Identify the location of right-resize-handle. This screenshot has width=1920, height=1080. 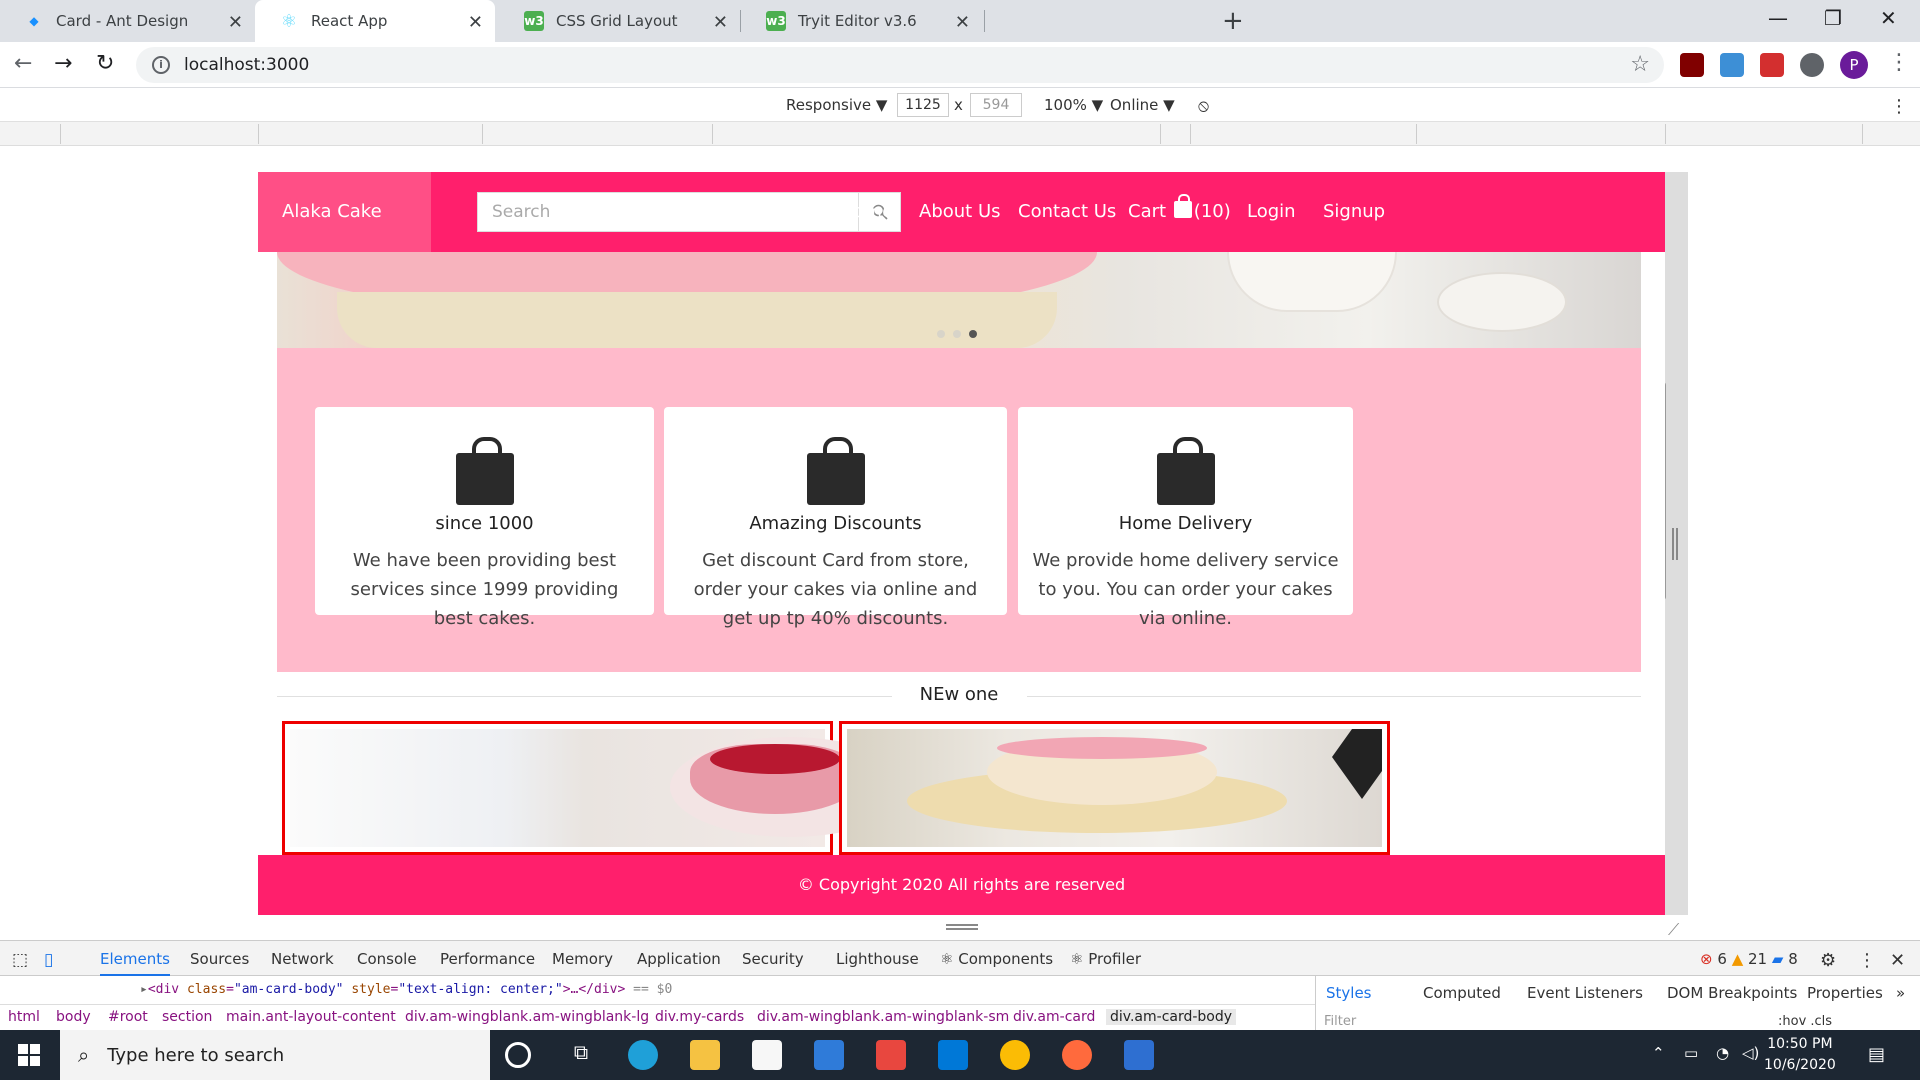
(1675, 544).